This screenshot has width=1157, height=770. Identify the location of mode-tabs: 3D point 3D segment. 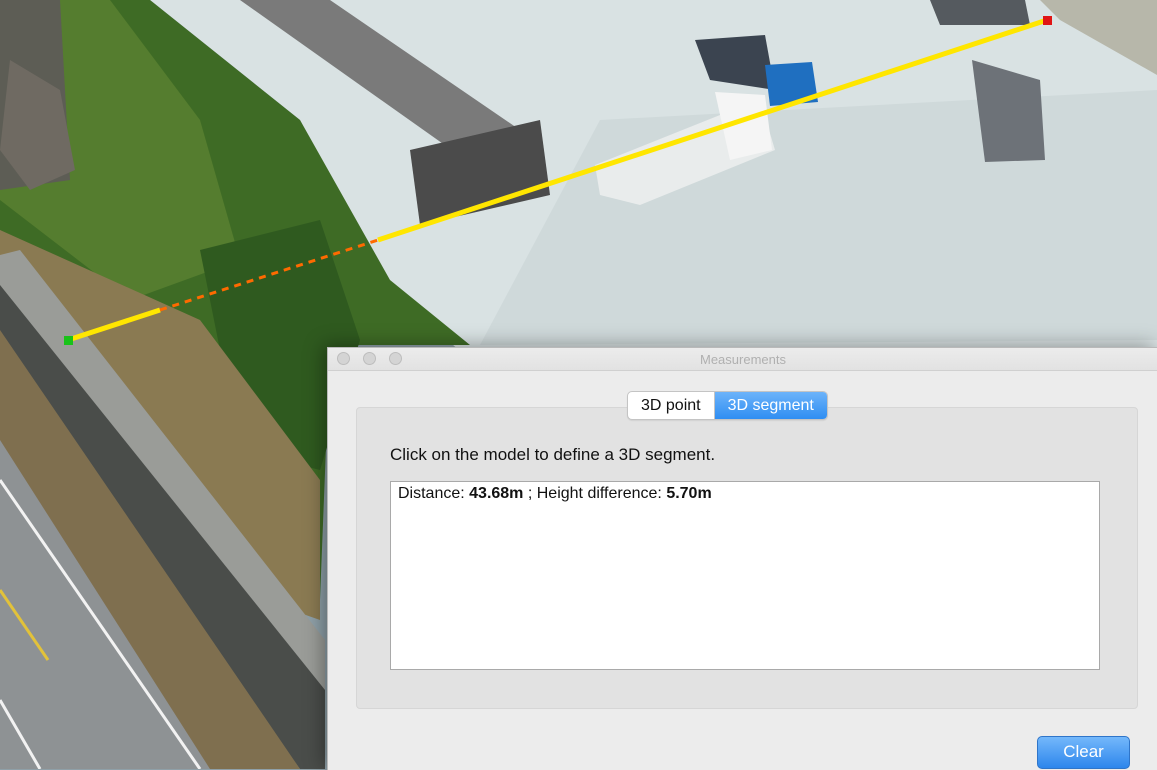
(727, 405).